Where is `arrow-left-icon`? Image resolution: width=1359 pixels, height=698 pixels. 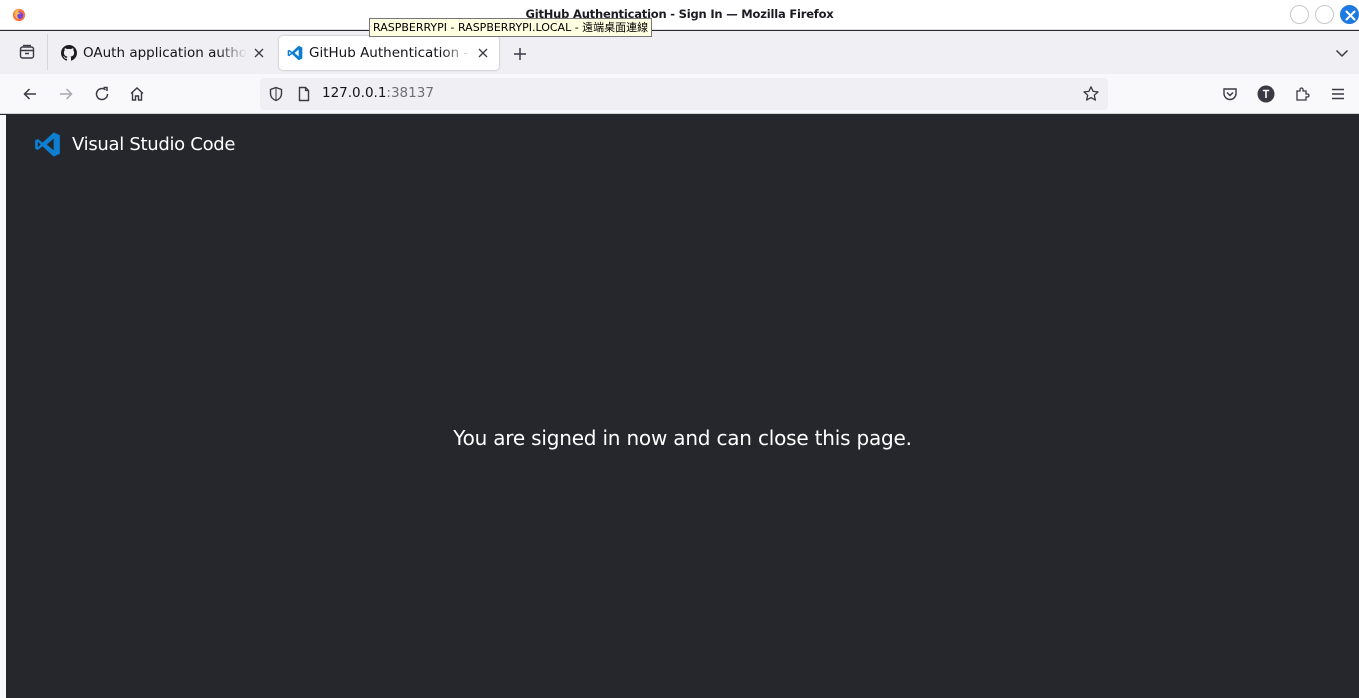 arrow-left-icon is located at coordinates (29, 94).